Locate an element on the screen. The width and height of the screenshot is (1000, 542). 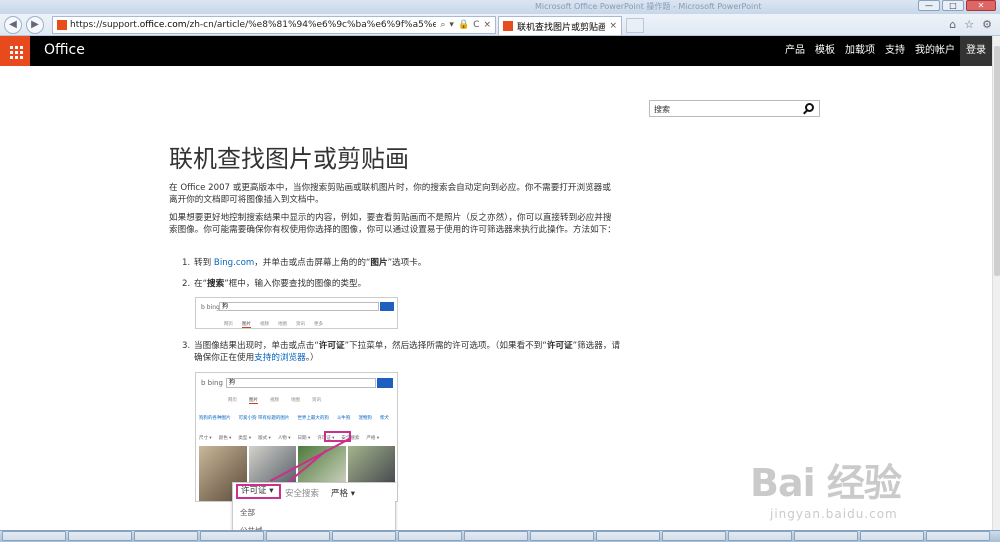
maximize-button: □ is located at coordinates (953, 5).